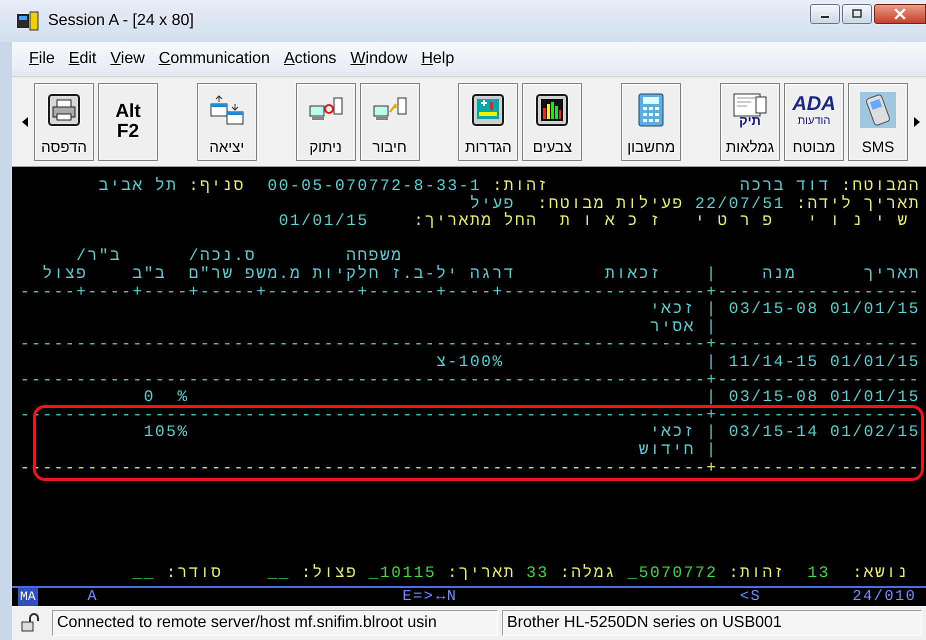 Image resolution: width=926 pixels, height=640 pixels. I want to click on status-text: <S, so click(751, 597).